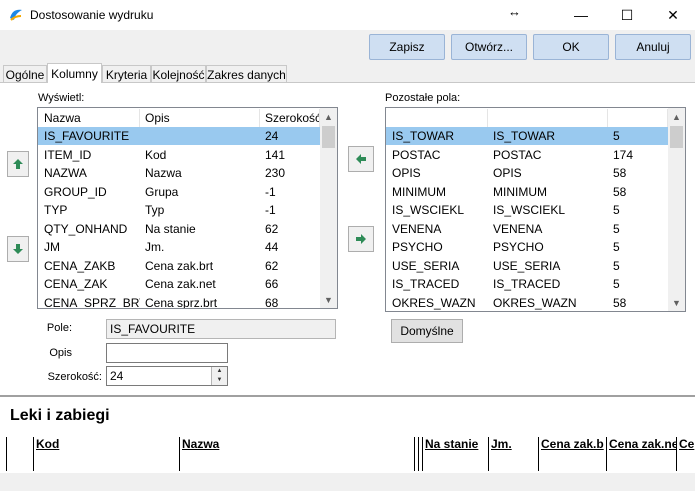 The image size is (695, 491). I want to click on table-row: OPIS OPIS 58, so click(527, 173).